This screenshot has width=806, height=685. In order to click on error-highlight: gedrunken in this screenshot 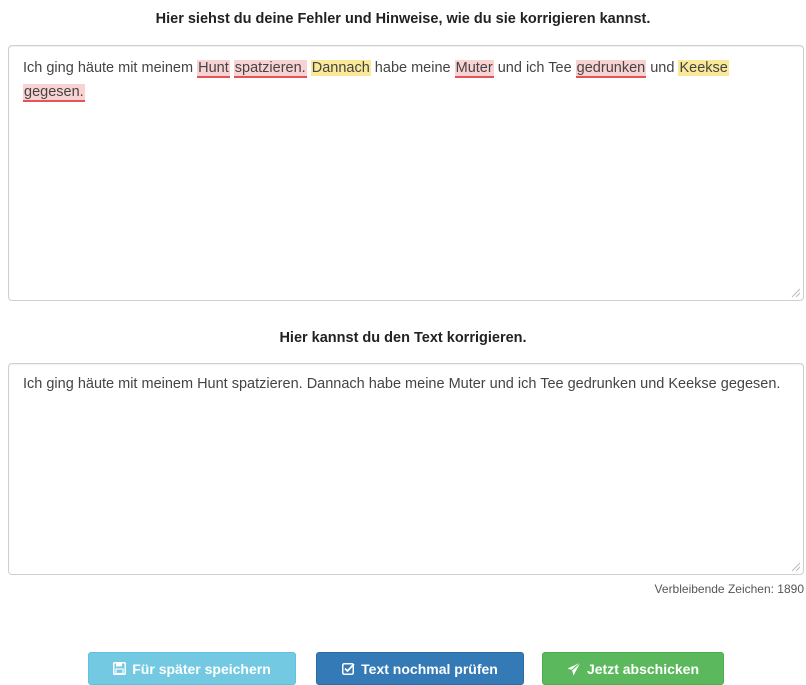, I will do `click(611, 69)`.